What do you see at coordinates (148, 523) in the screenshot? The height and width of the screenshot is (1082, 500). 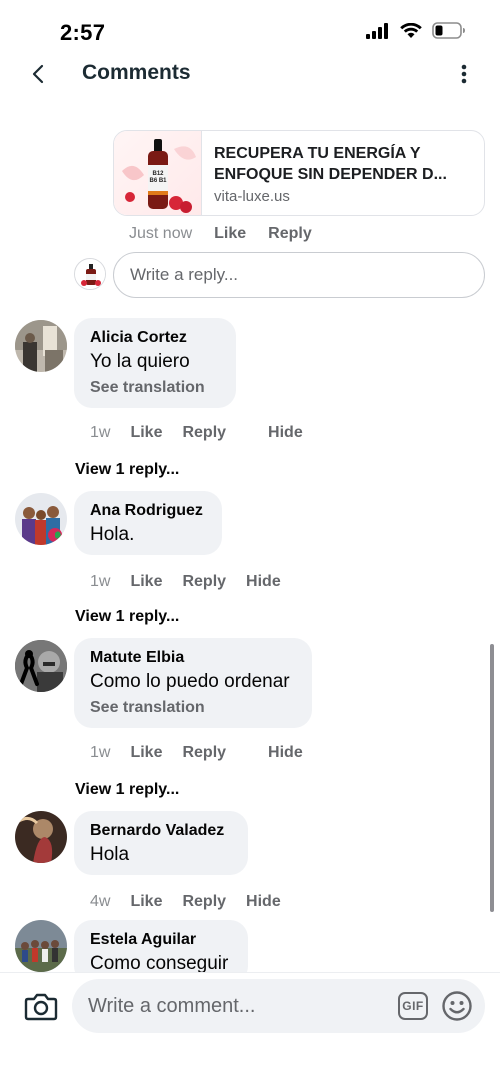 I see `comment-bubble: Ana Rodriguez Hola.` at bounding box center [148, 523].